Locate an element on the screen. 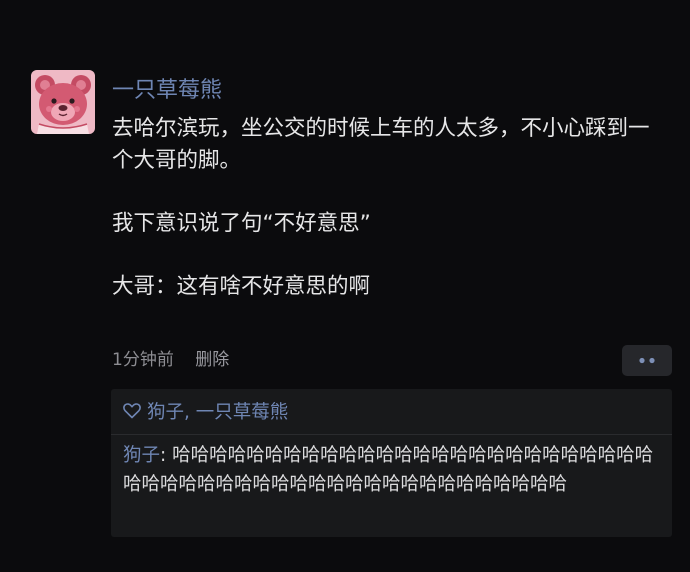 This screenshot has height=572, width=690. avatar is located at coordinates (63, 102).